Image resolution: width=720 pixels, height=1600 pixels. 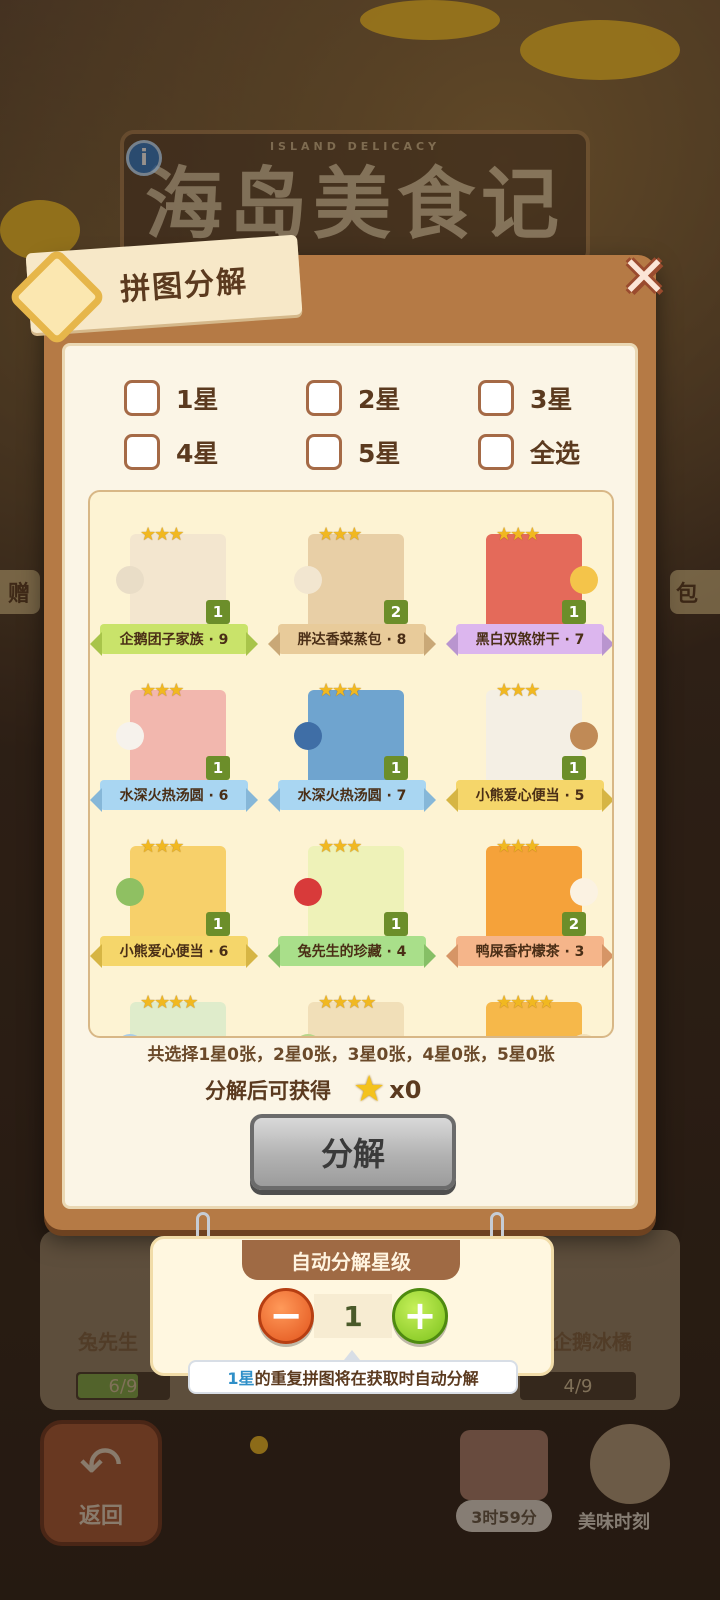 What do you see at coordinates (529, 640) in the screenshot?
I see `piece-name-ribbon: 黑白双煞饼干 · 7` at bounding box center [529, 640].